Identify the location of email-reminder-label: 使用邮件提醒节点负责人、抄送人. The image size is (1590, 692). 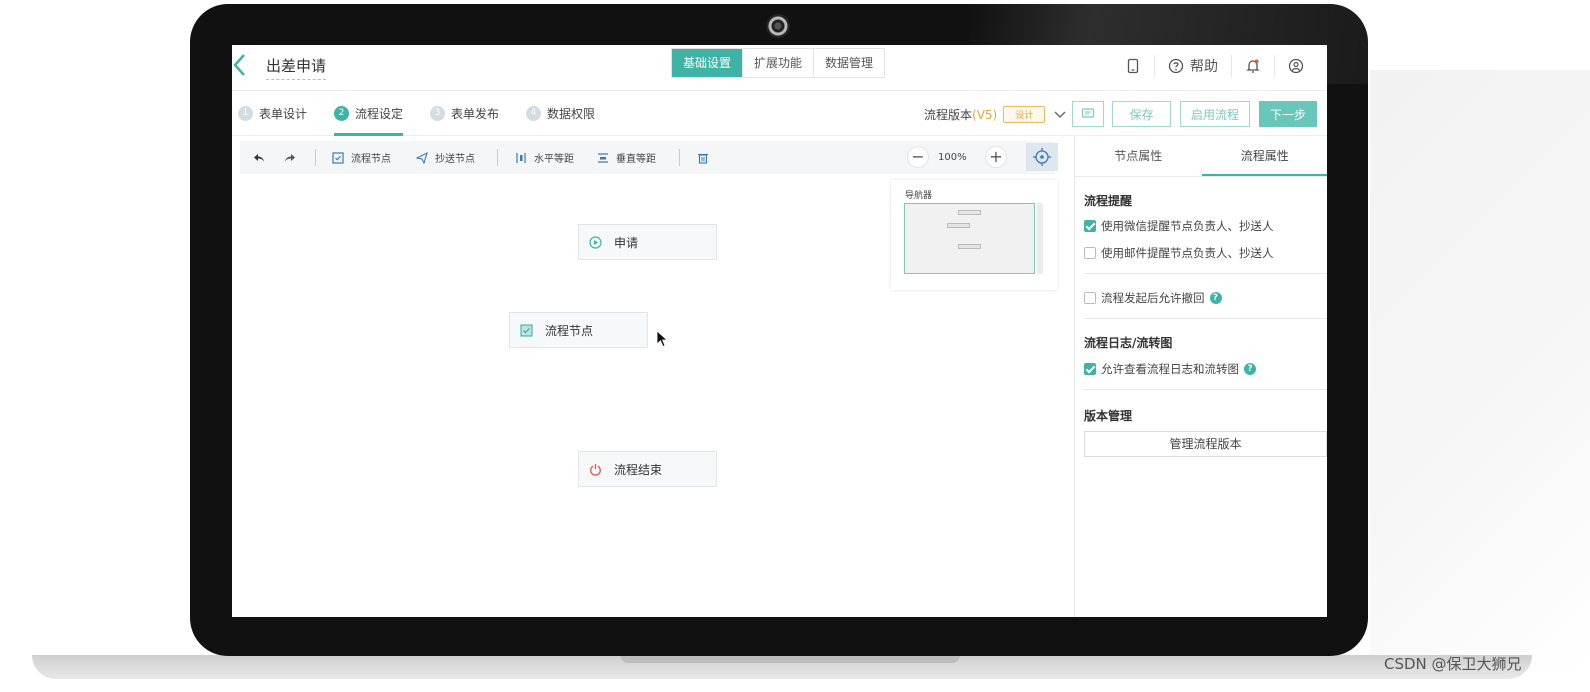
(1187, 253).